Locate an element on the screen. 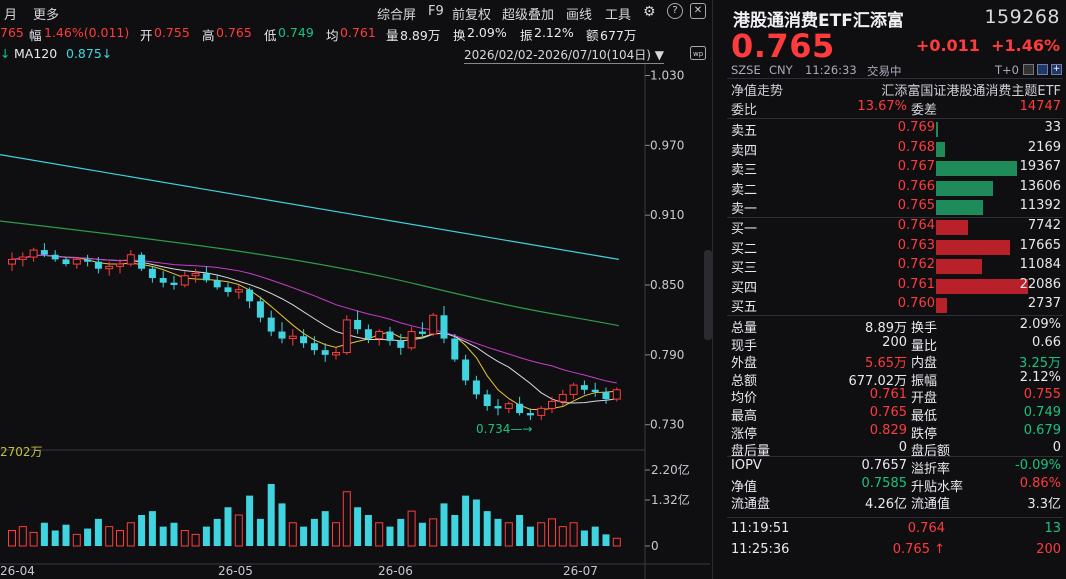 This screenshot has width=1066, height=579. stat-high-label: 高 is located at coordinates (208, 35).